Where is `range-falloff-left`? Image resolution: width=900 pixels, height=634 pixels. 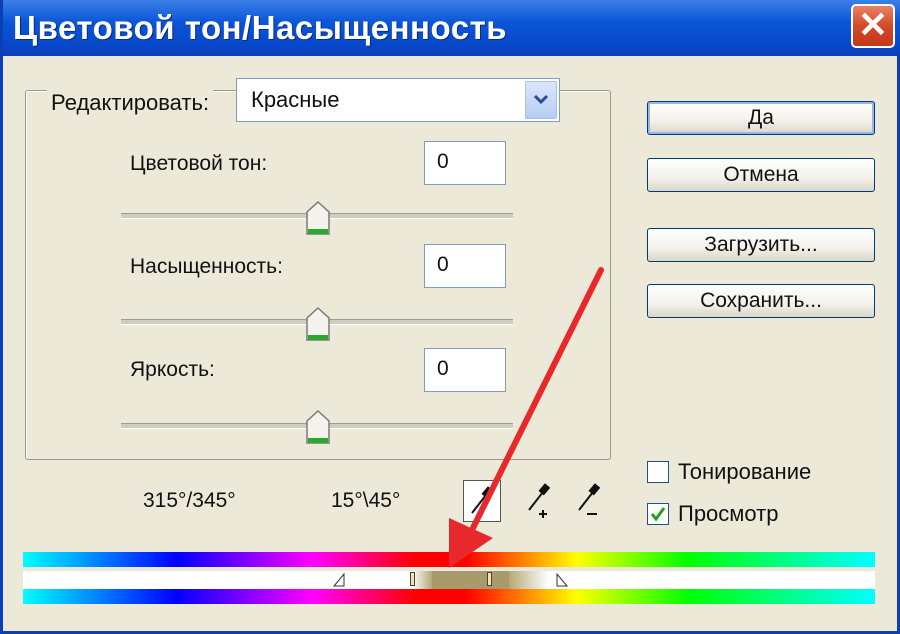
range-falloff-left is located at coordinates (422, 580).